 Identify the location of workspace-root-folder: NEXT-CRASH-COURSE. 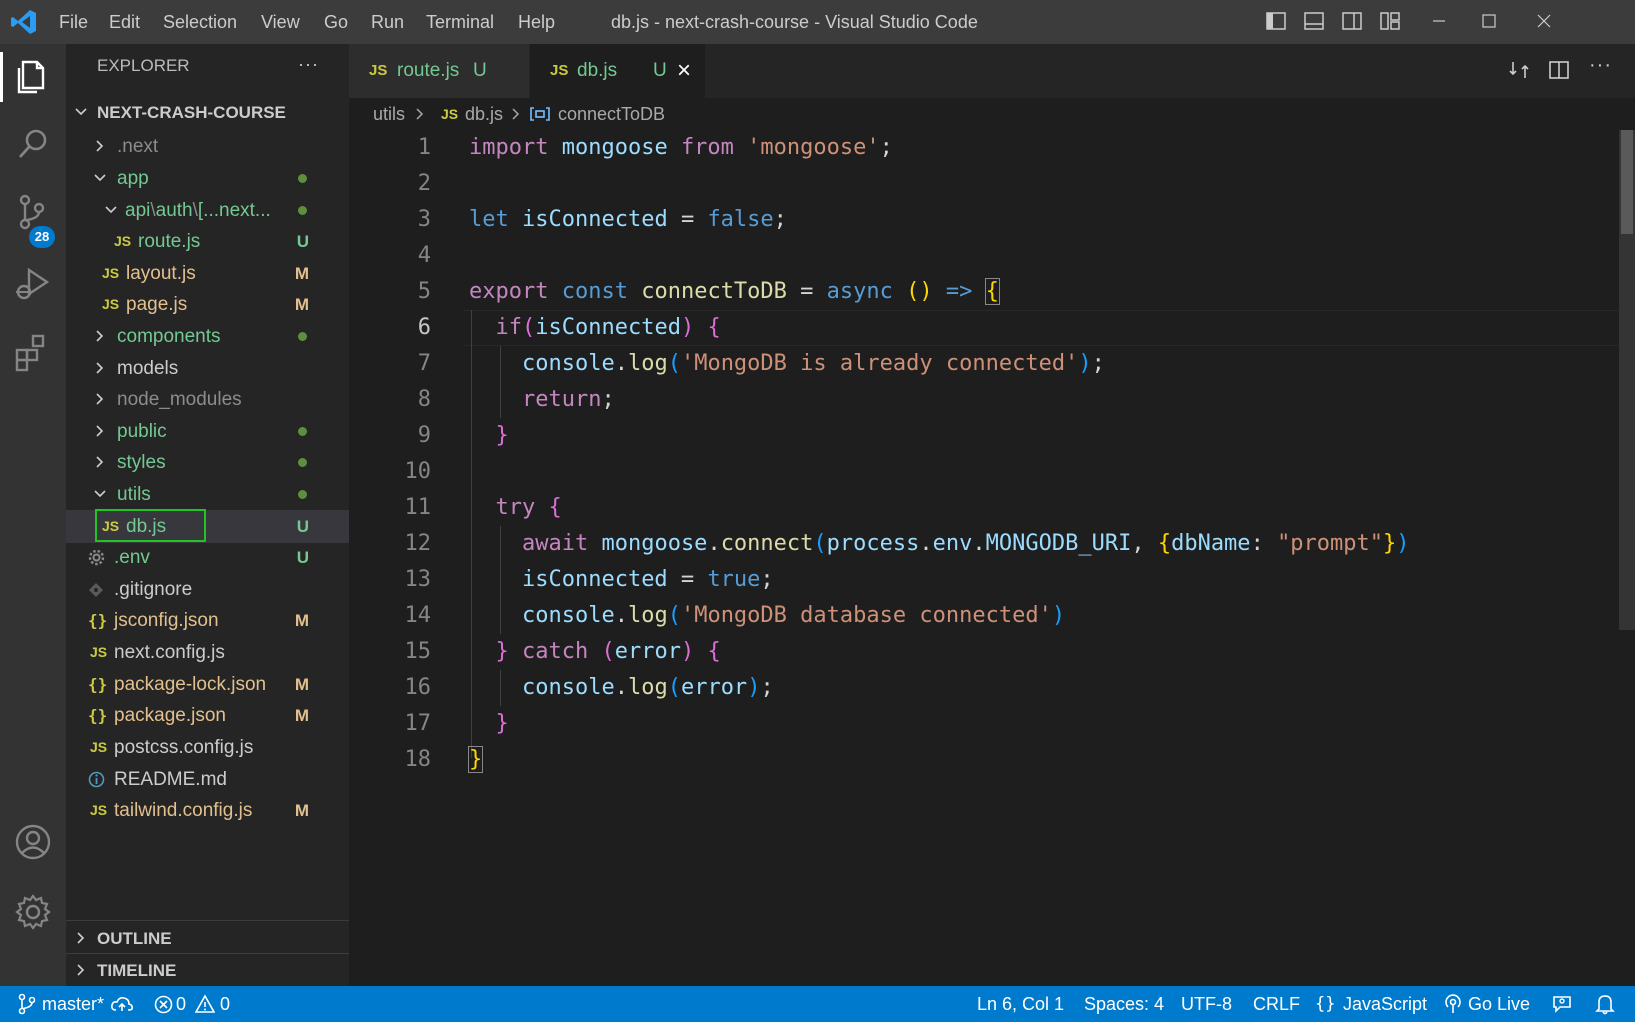
(207, 112).